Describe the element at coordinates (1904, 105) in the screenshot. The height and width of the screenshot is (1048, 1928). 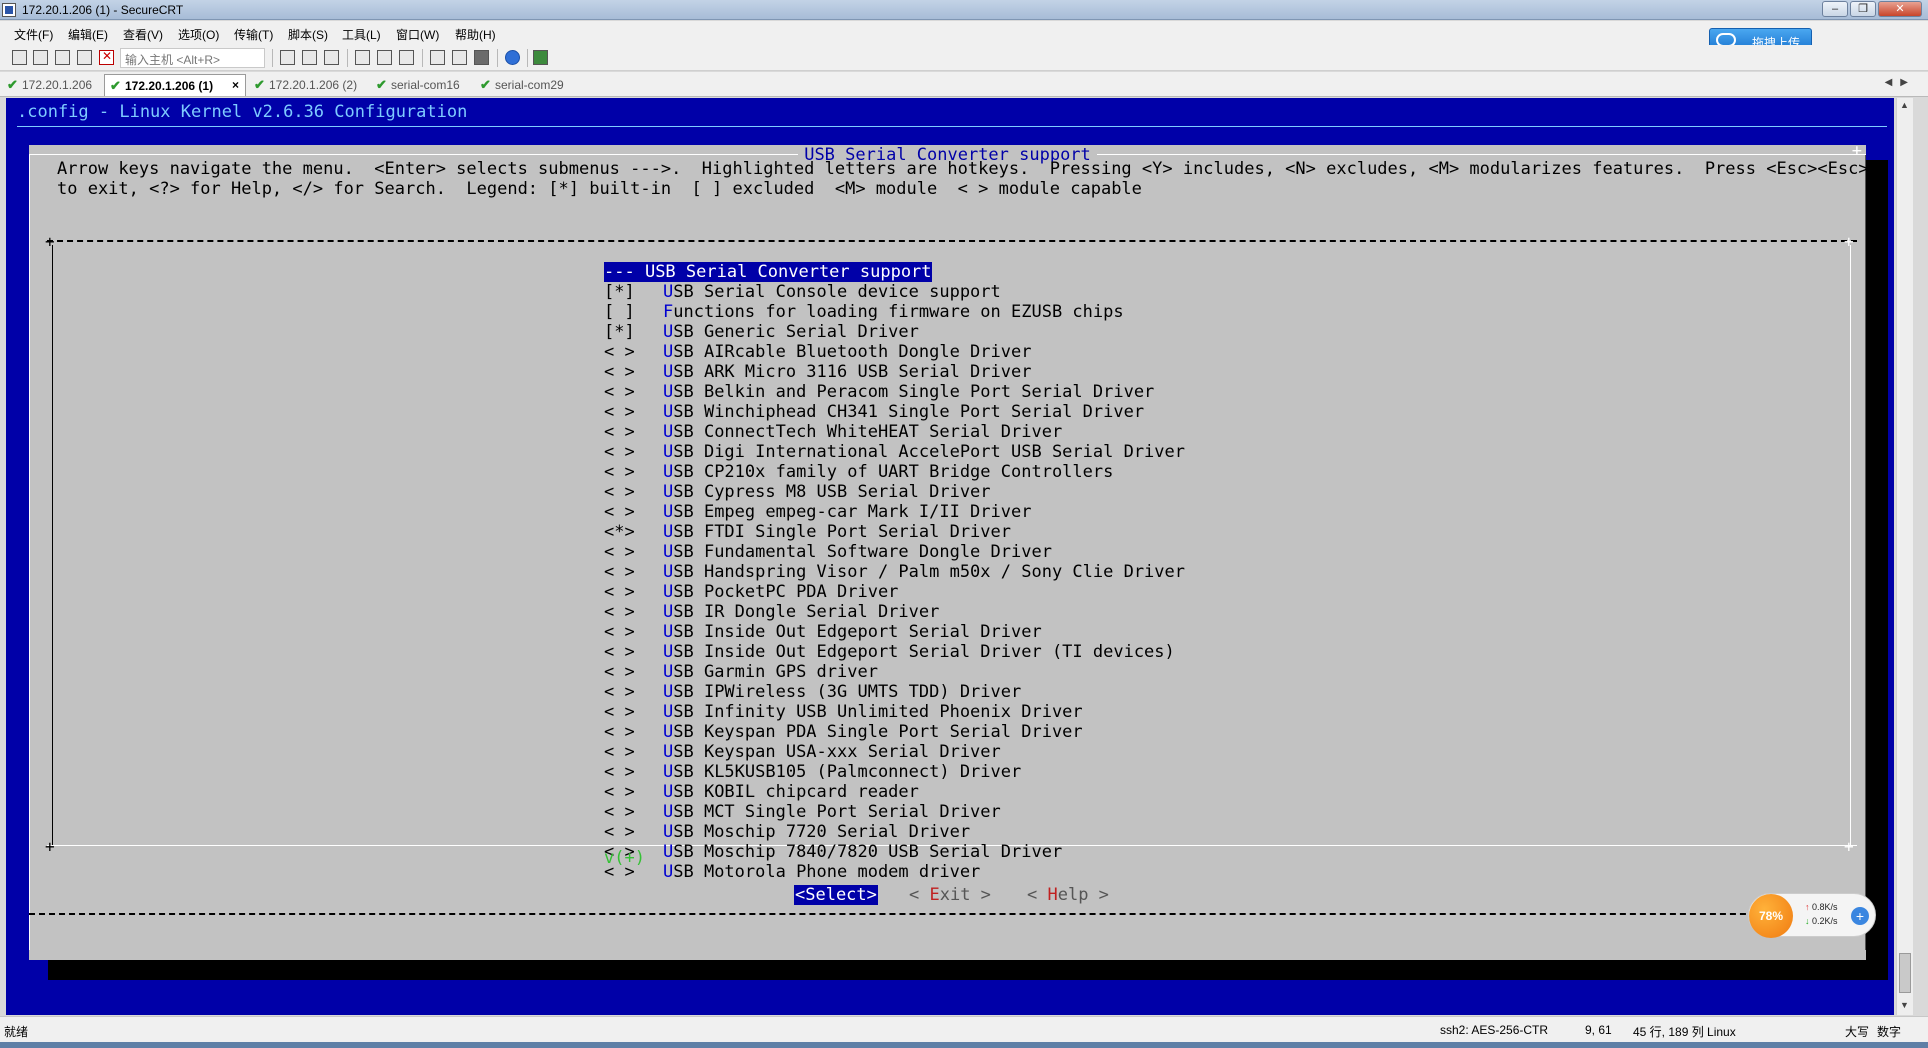
I see `scroll-up-icon: ▲` at that location.